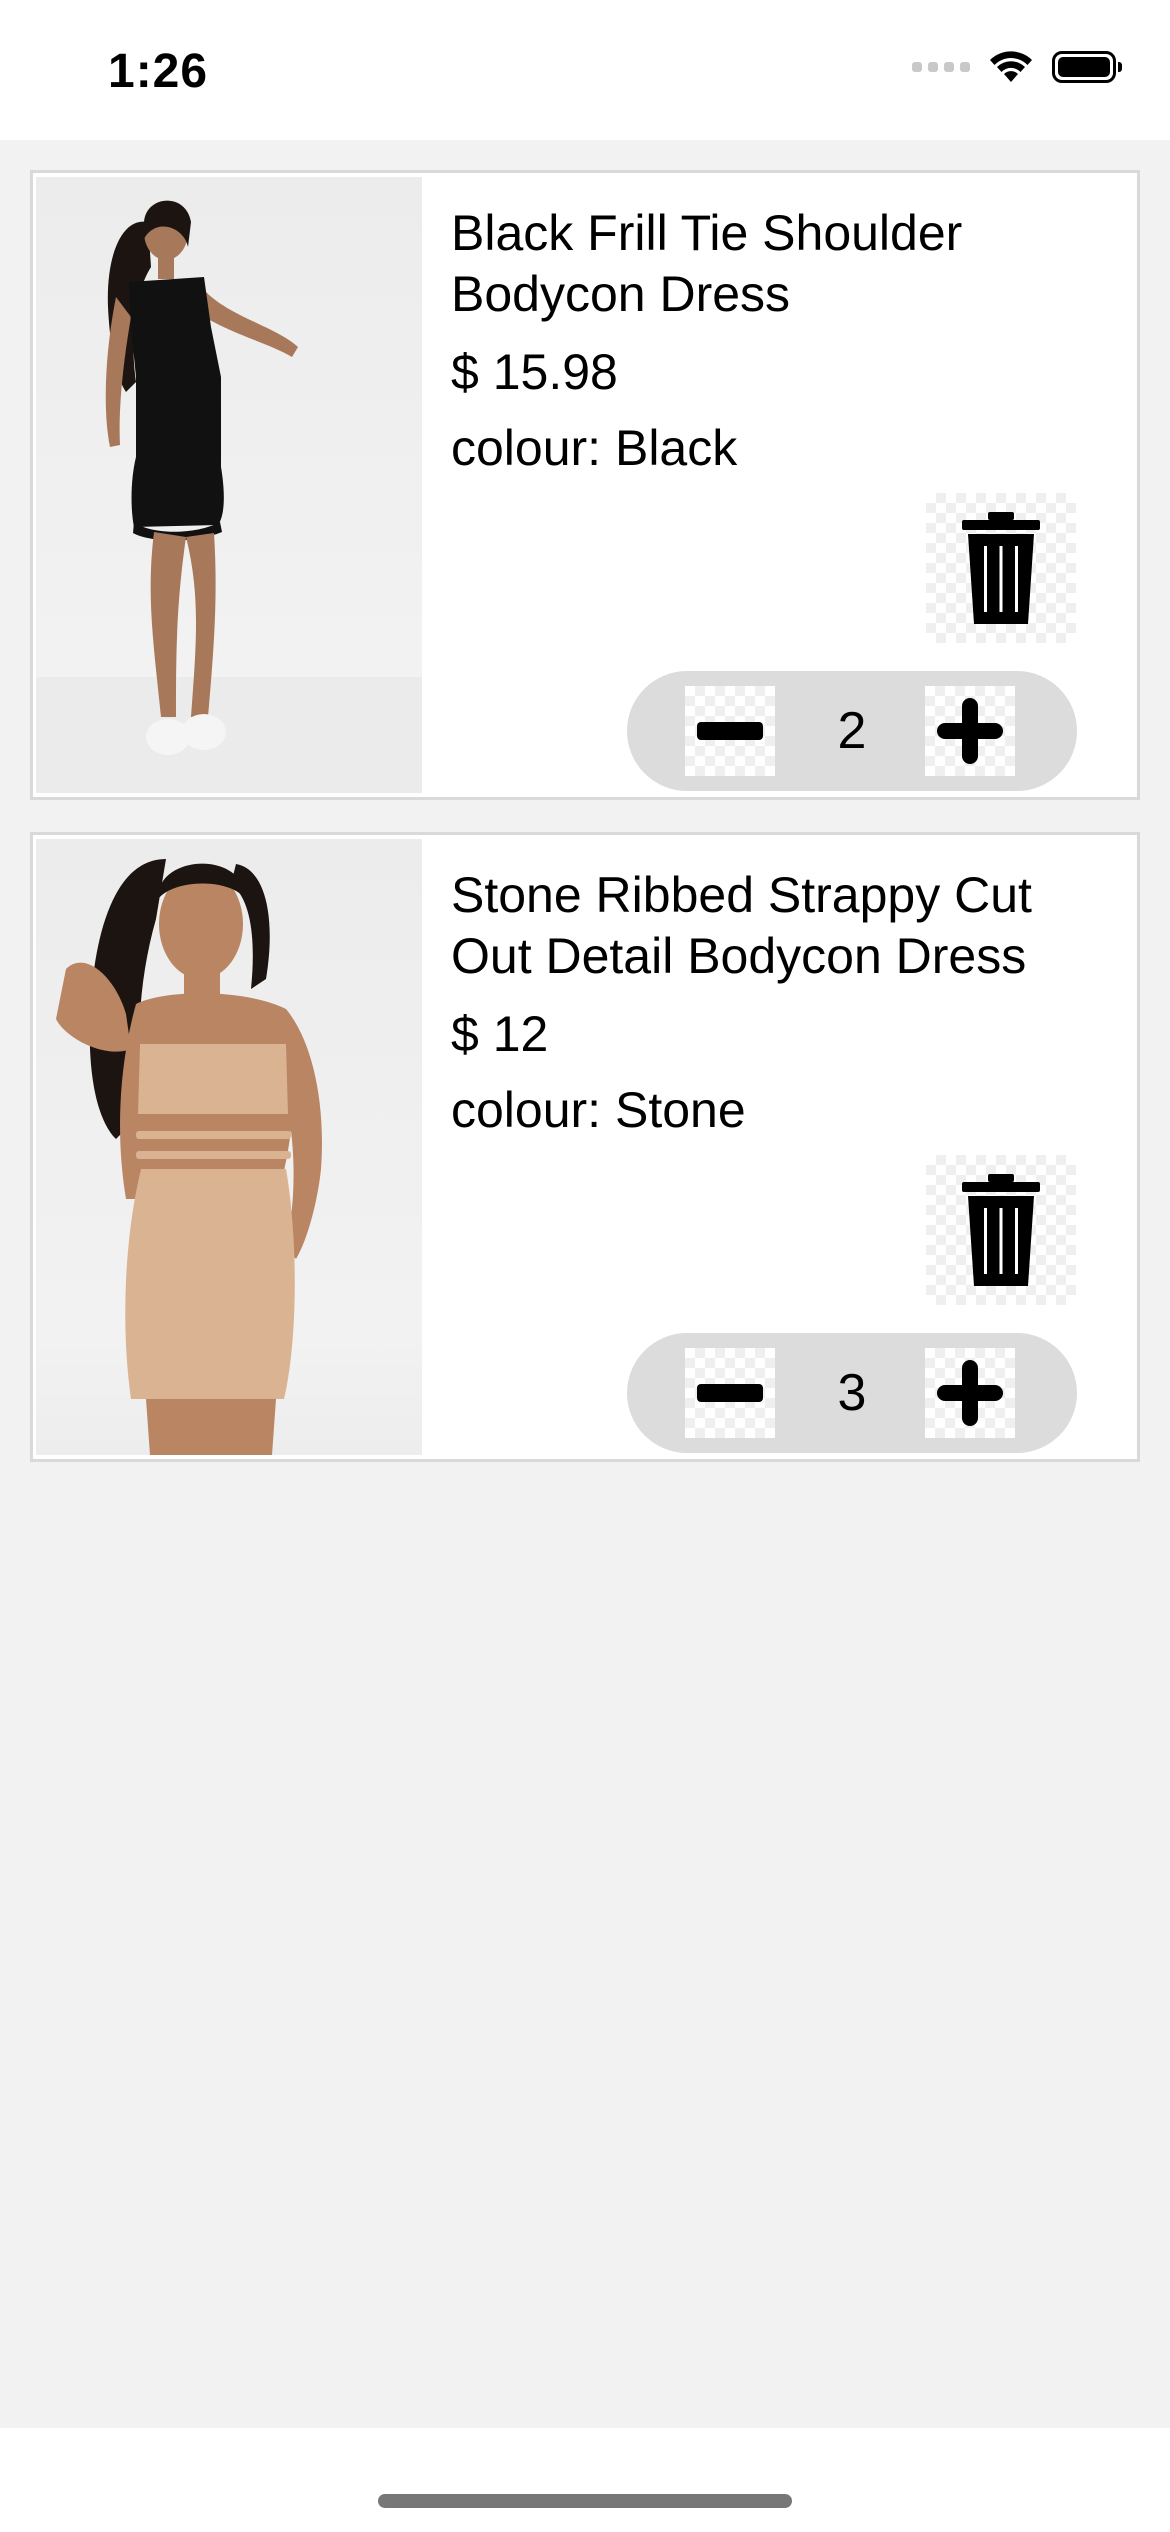 The image size is (1170, 2532). I want to click on quantity-stepper: 2, so click(852, 731).